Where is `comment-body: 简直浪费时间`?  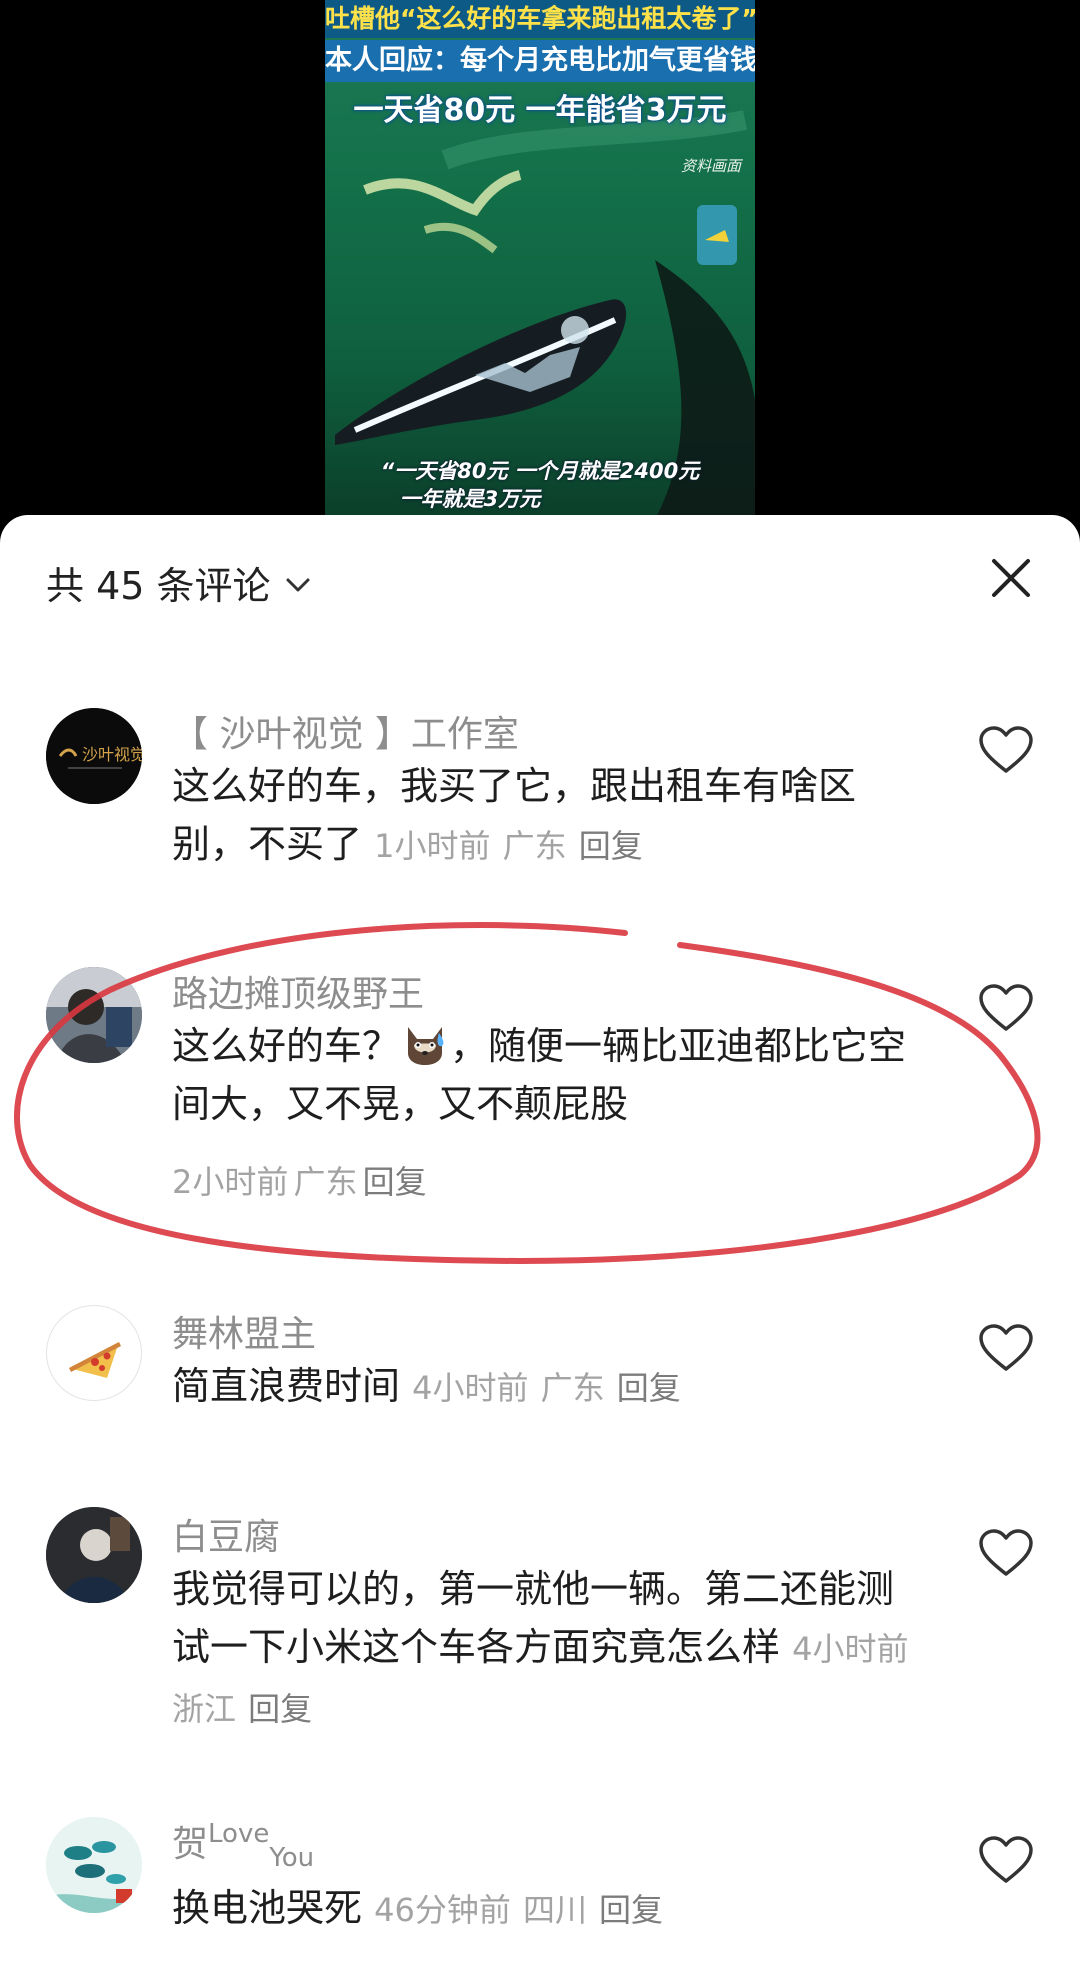 comment-body: 简直浪费时间 is located at coordinates (286, 1386).